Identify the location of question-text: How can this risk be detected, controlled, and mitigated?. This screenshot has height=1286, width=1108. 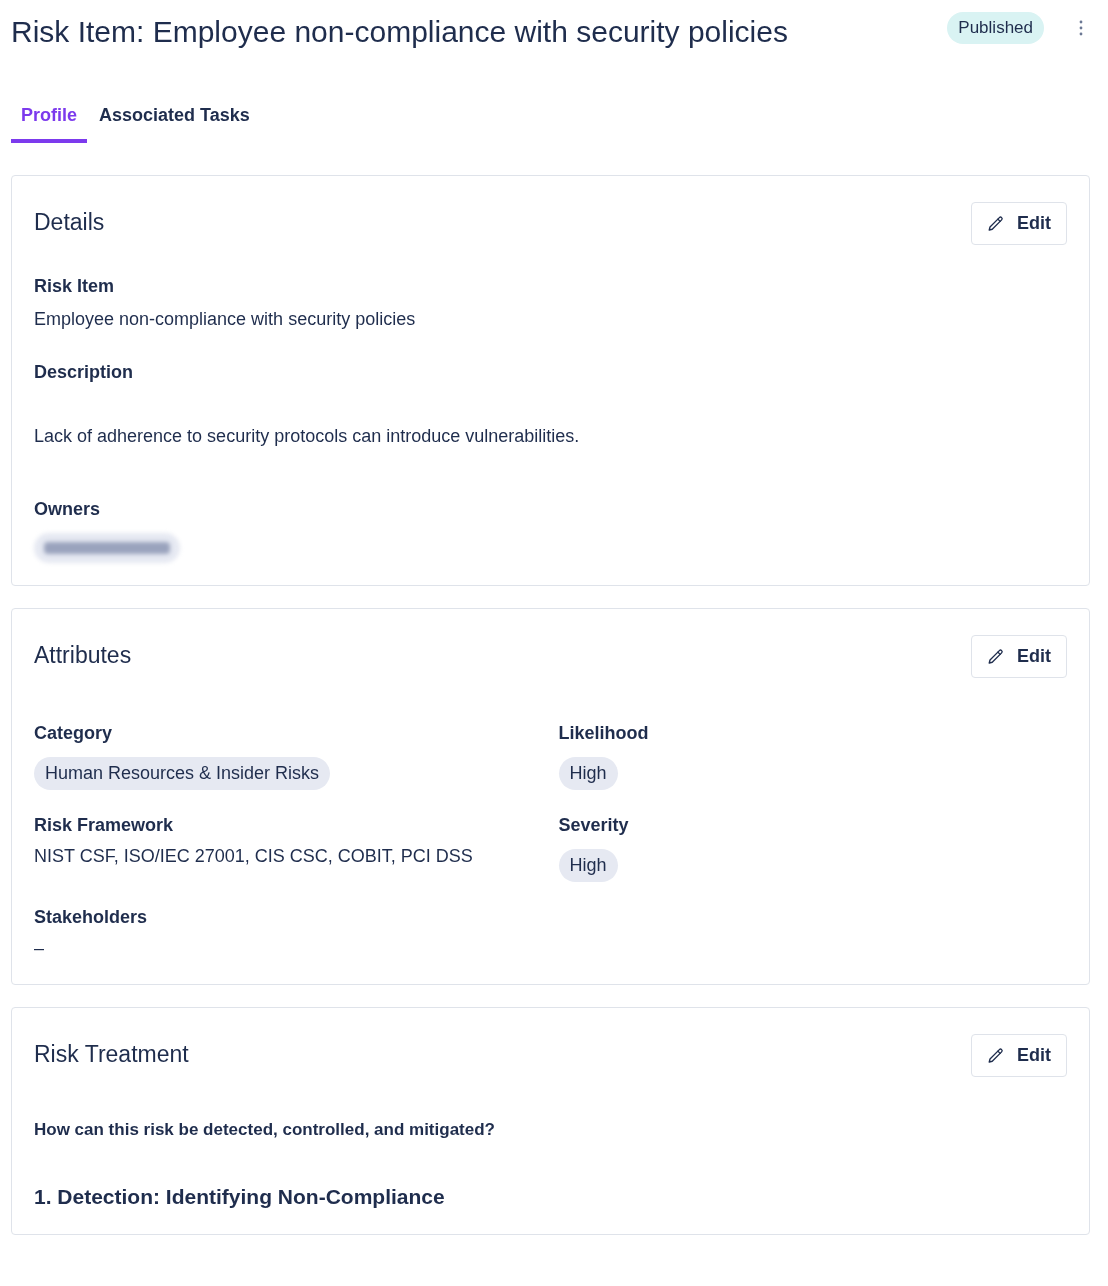
(265, 1130).